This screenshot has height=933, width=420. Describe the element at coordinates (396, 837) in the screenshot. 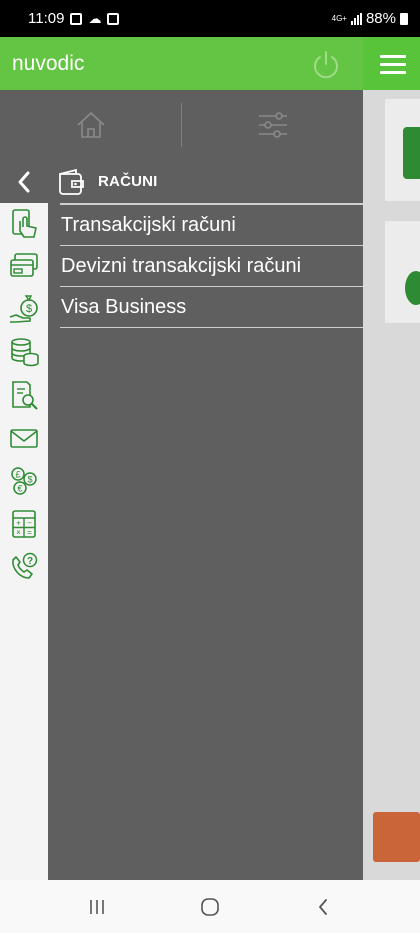

I see `background-orange-button` at that location.